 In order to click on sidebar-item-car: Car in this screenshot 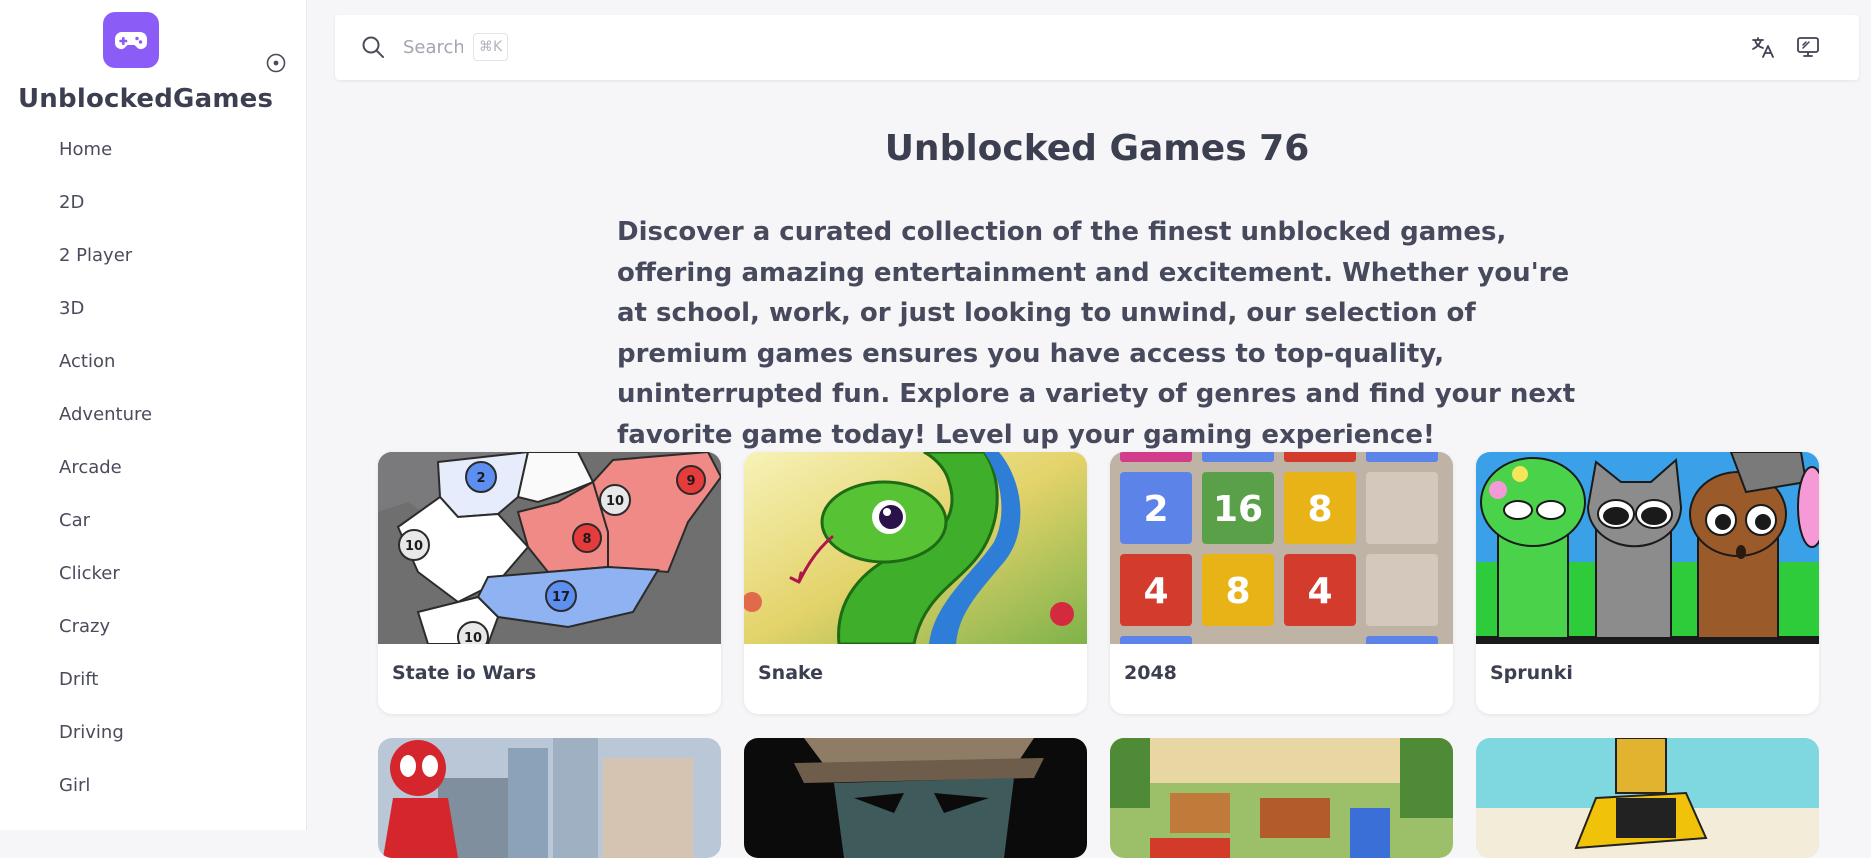, I will do `click(153, 529)`.